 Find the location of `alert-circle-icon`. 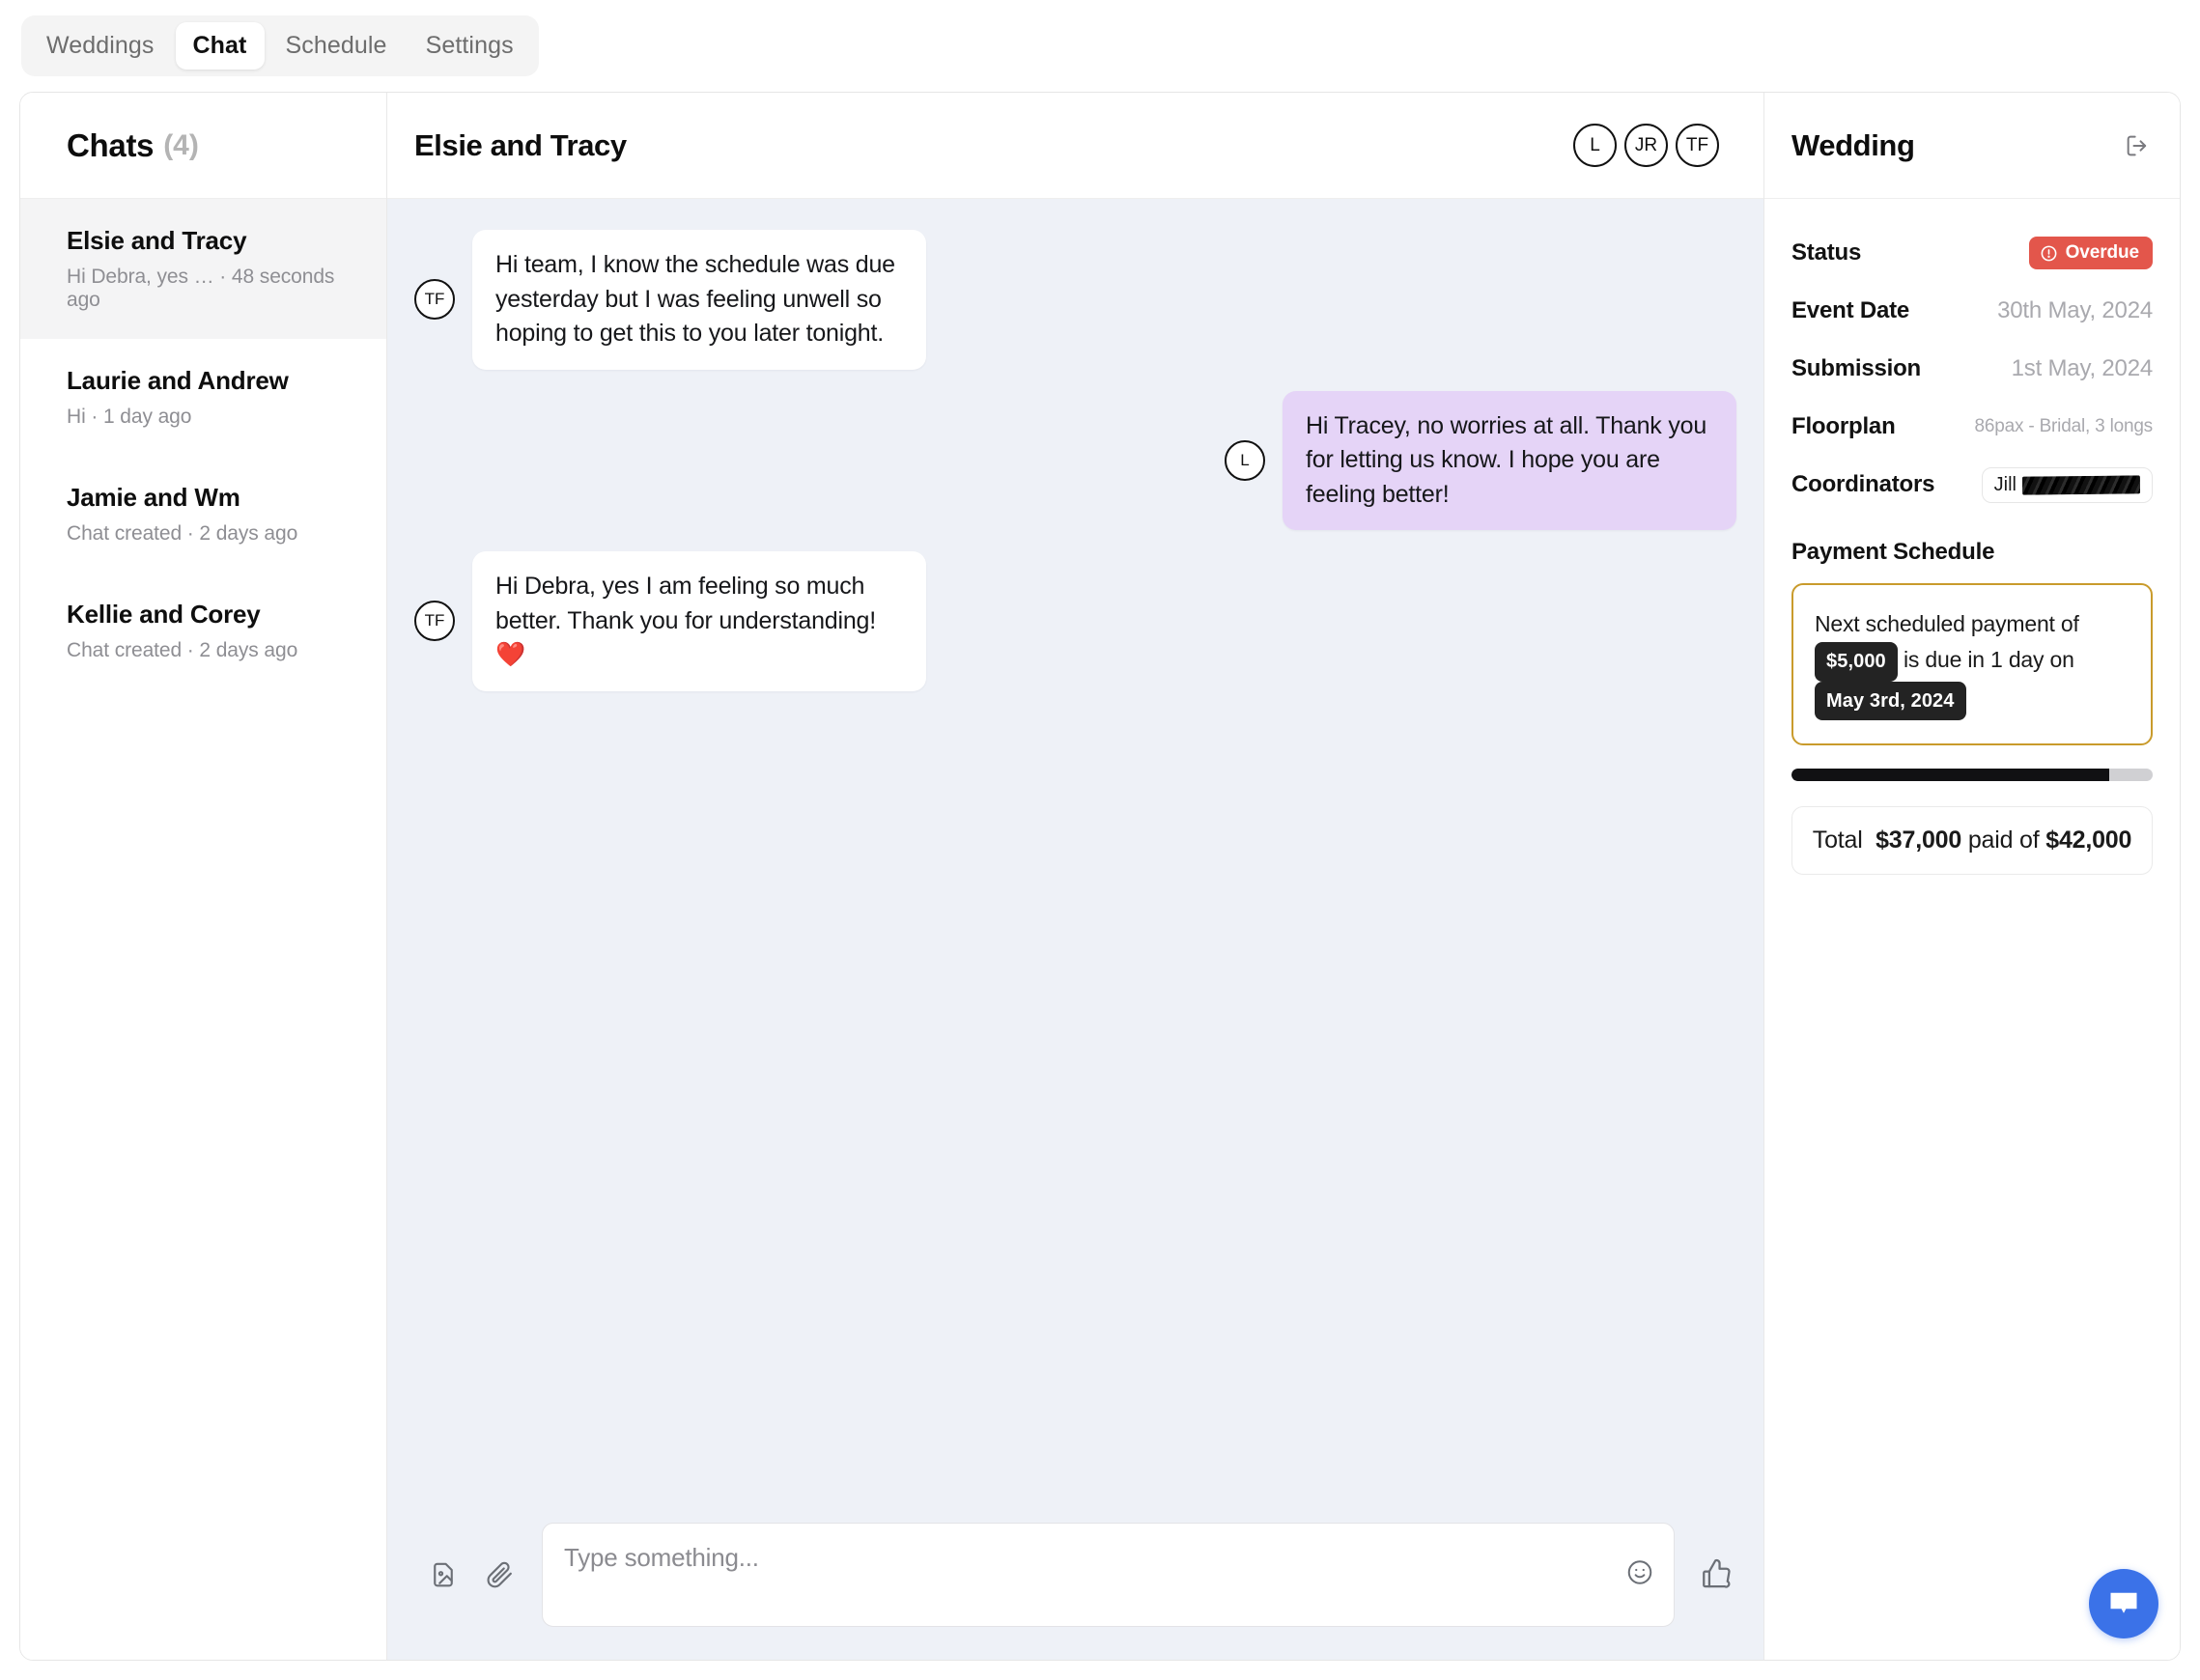

alert-circle-icon is located at coordinates (2049, 253).